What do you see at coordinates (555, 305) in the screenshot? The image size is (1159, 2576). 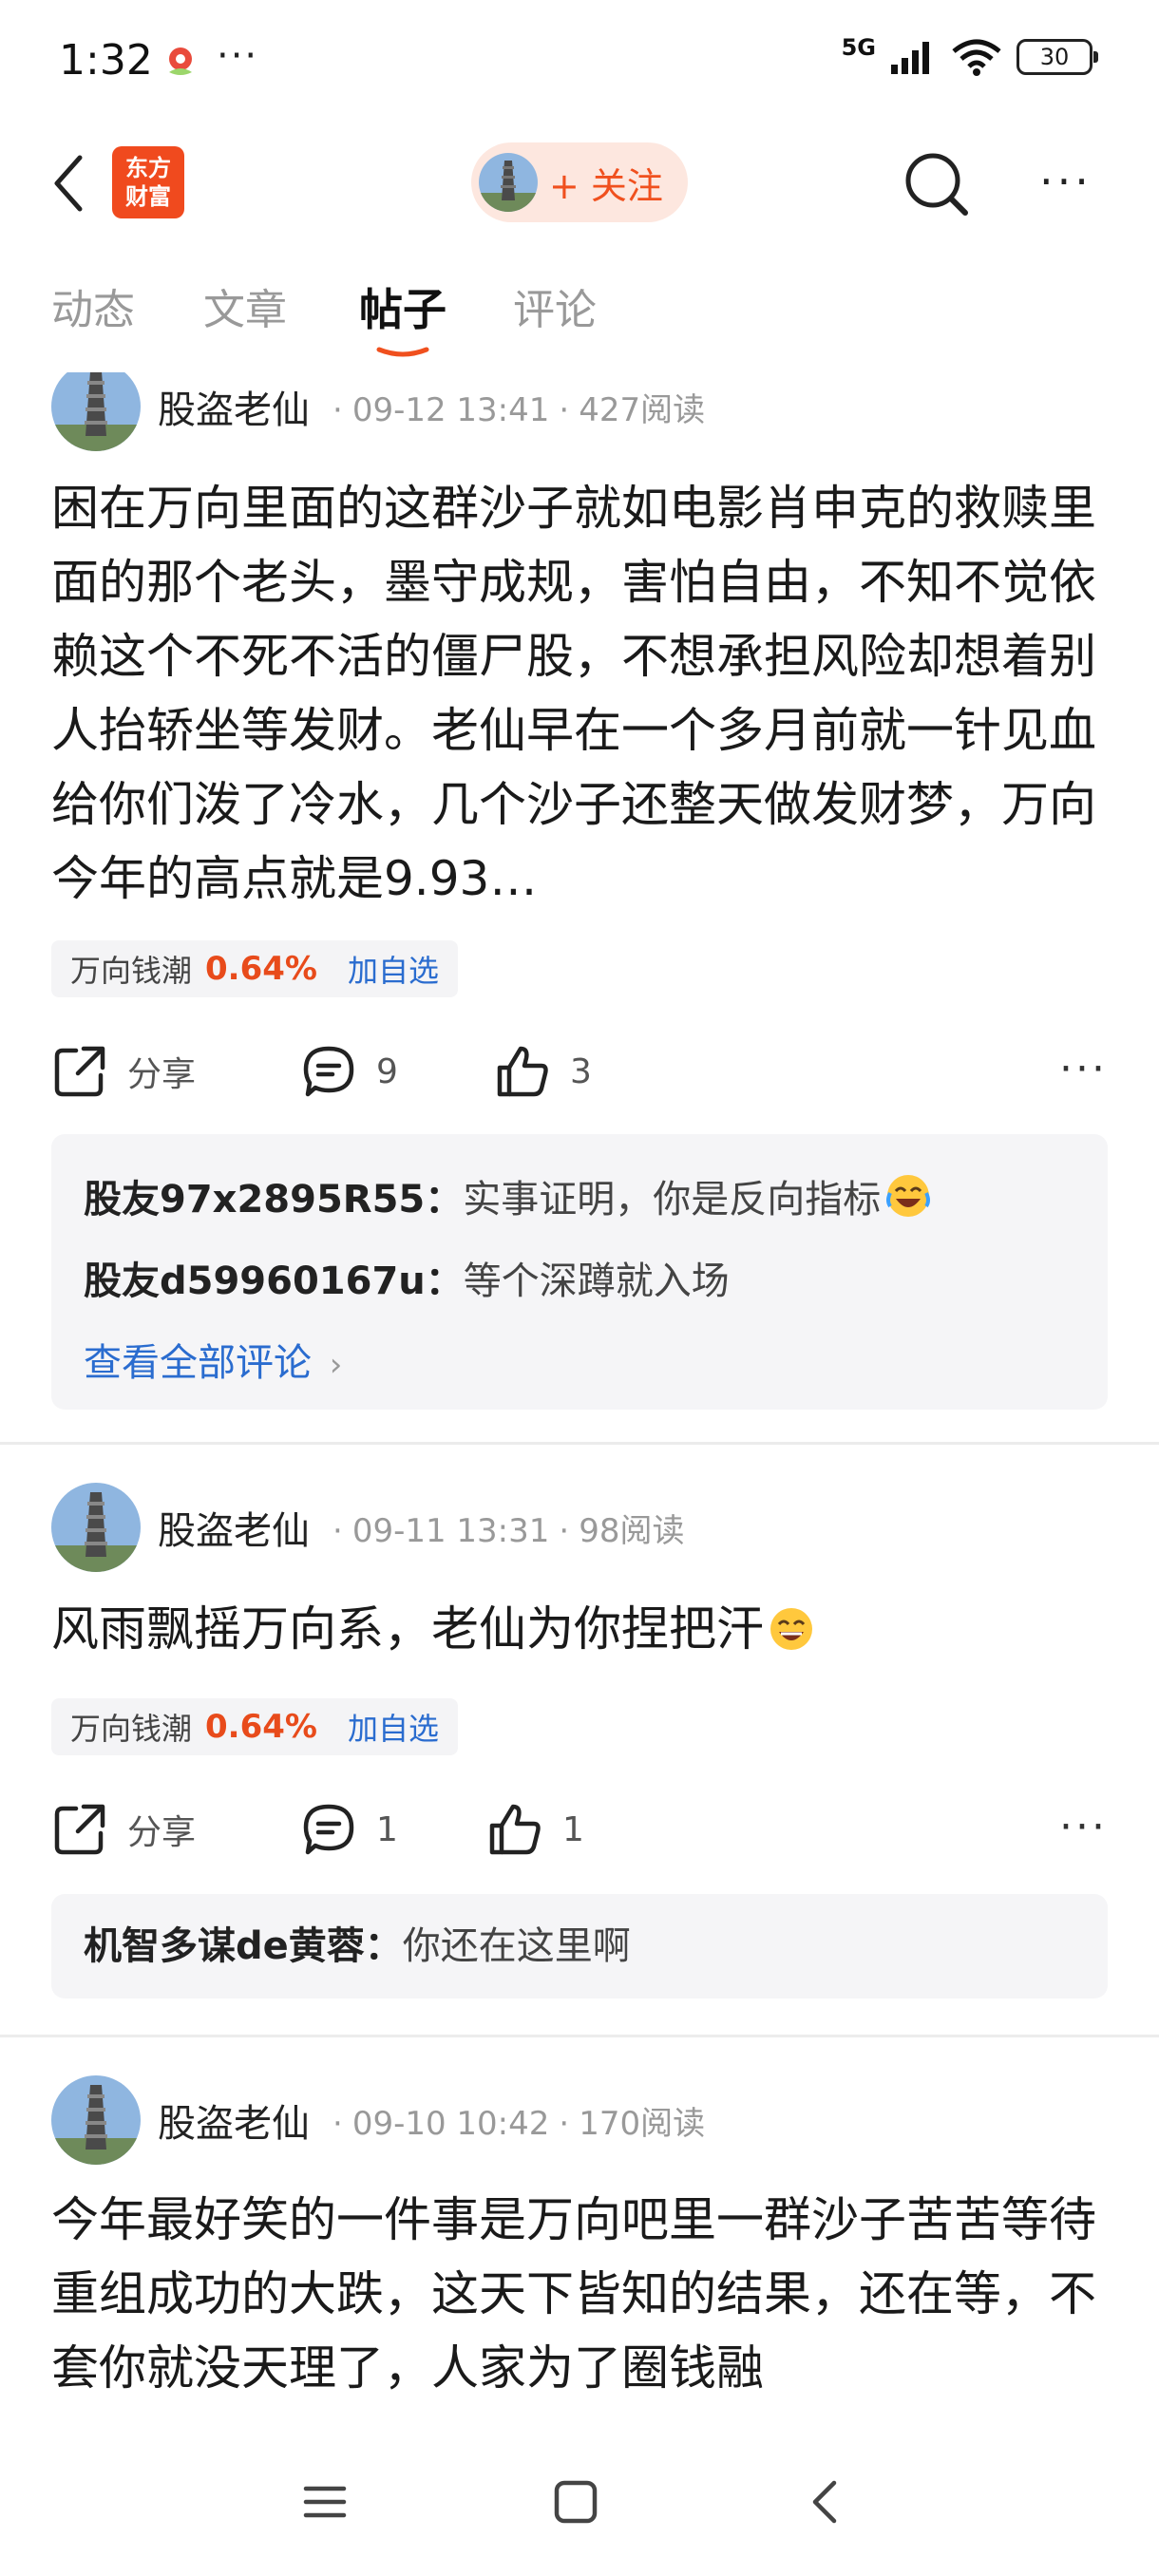 I see `tab-comments: 评论` at bounding box center [555, 305].